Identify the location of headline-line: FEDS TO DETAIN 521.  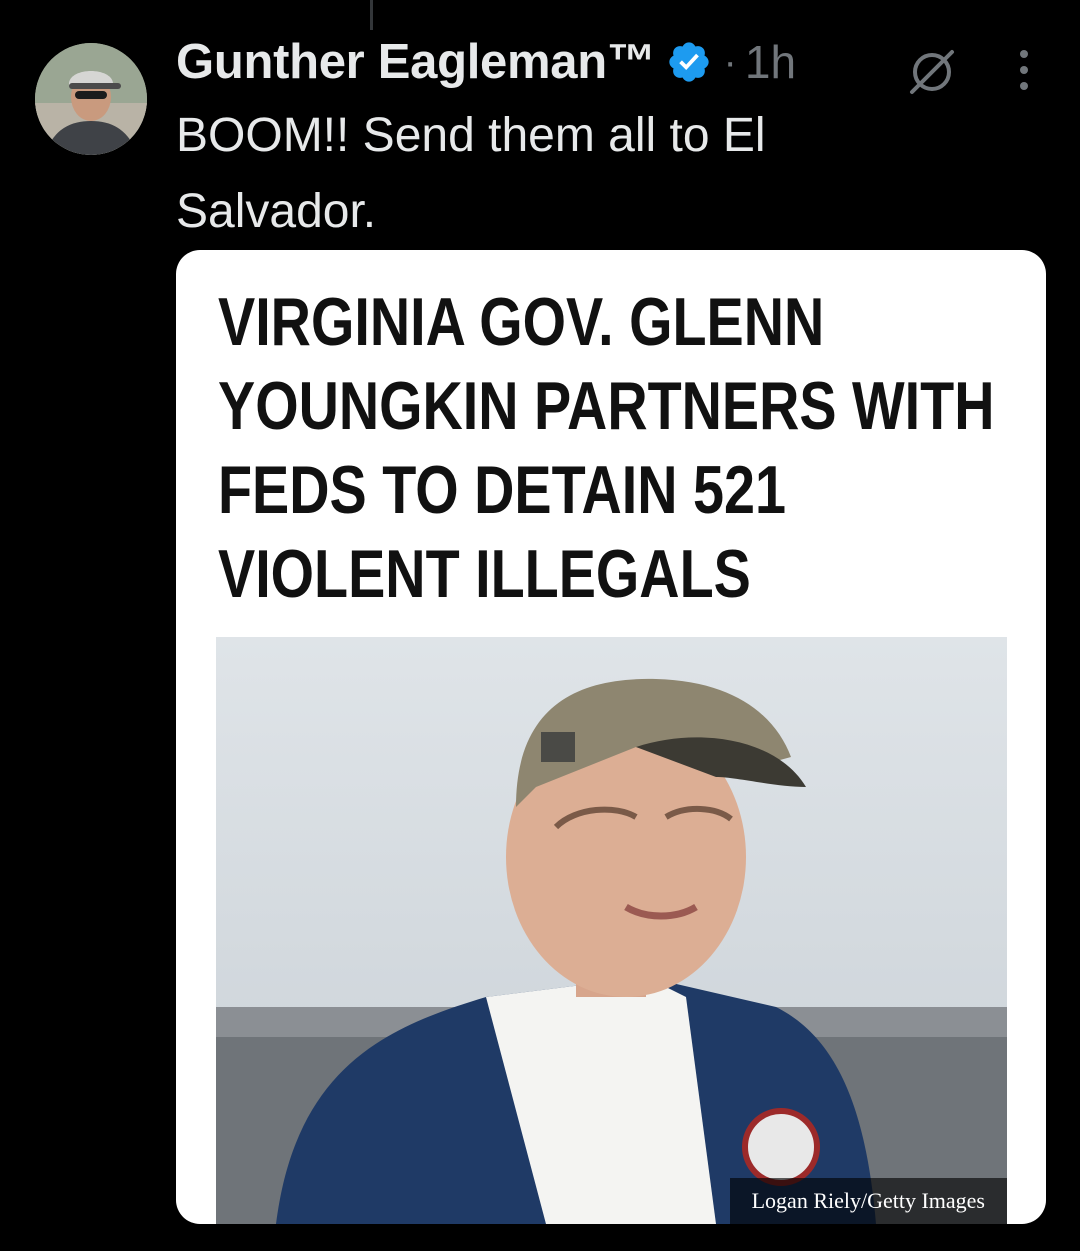
(502, 490).